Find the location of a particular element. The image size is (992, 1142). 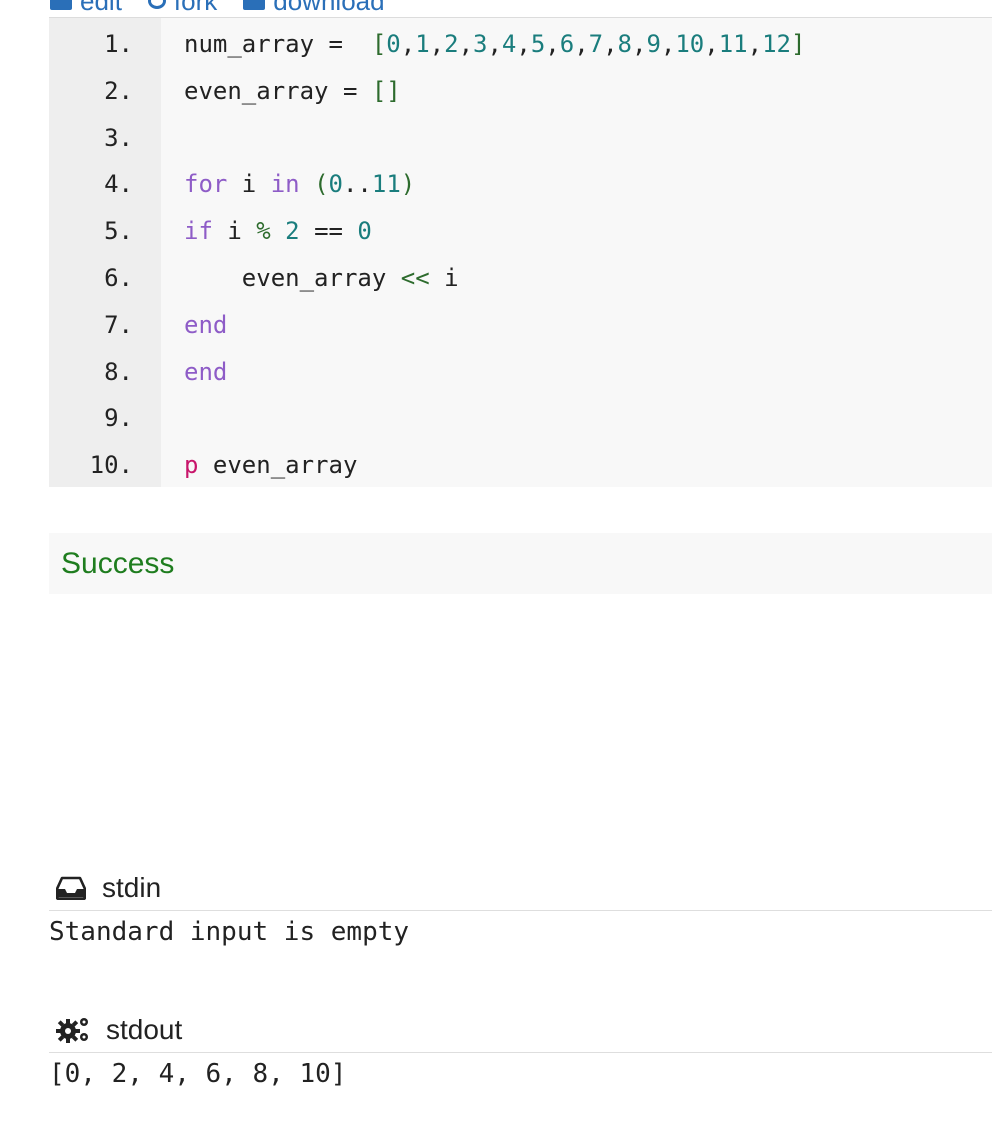

download-link: download is located at coordinates (314, 8).